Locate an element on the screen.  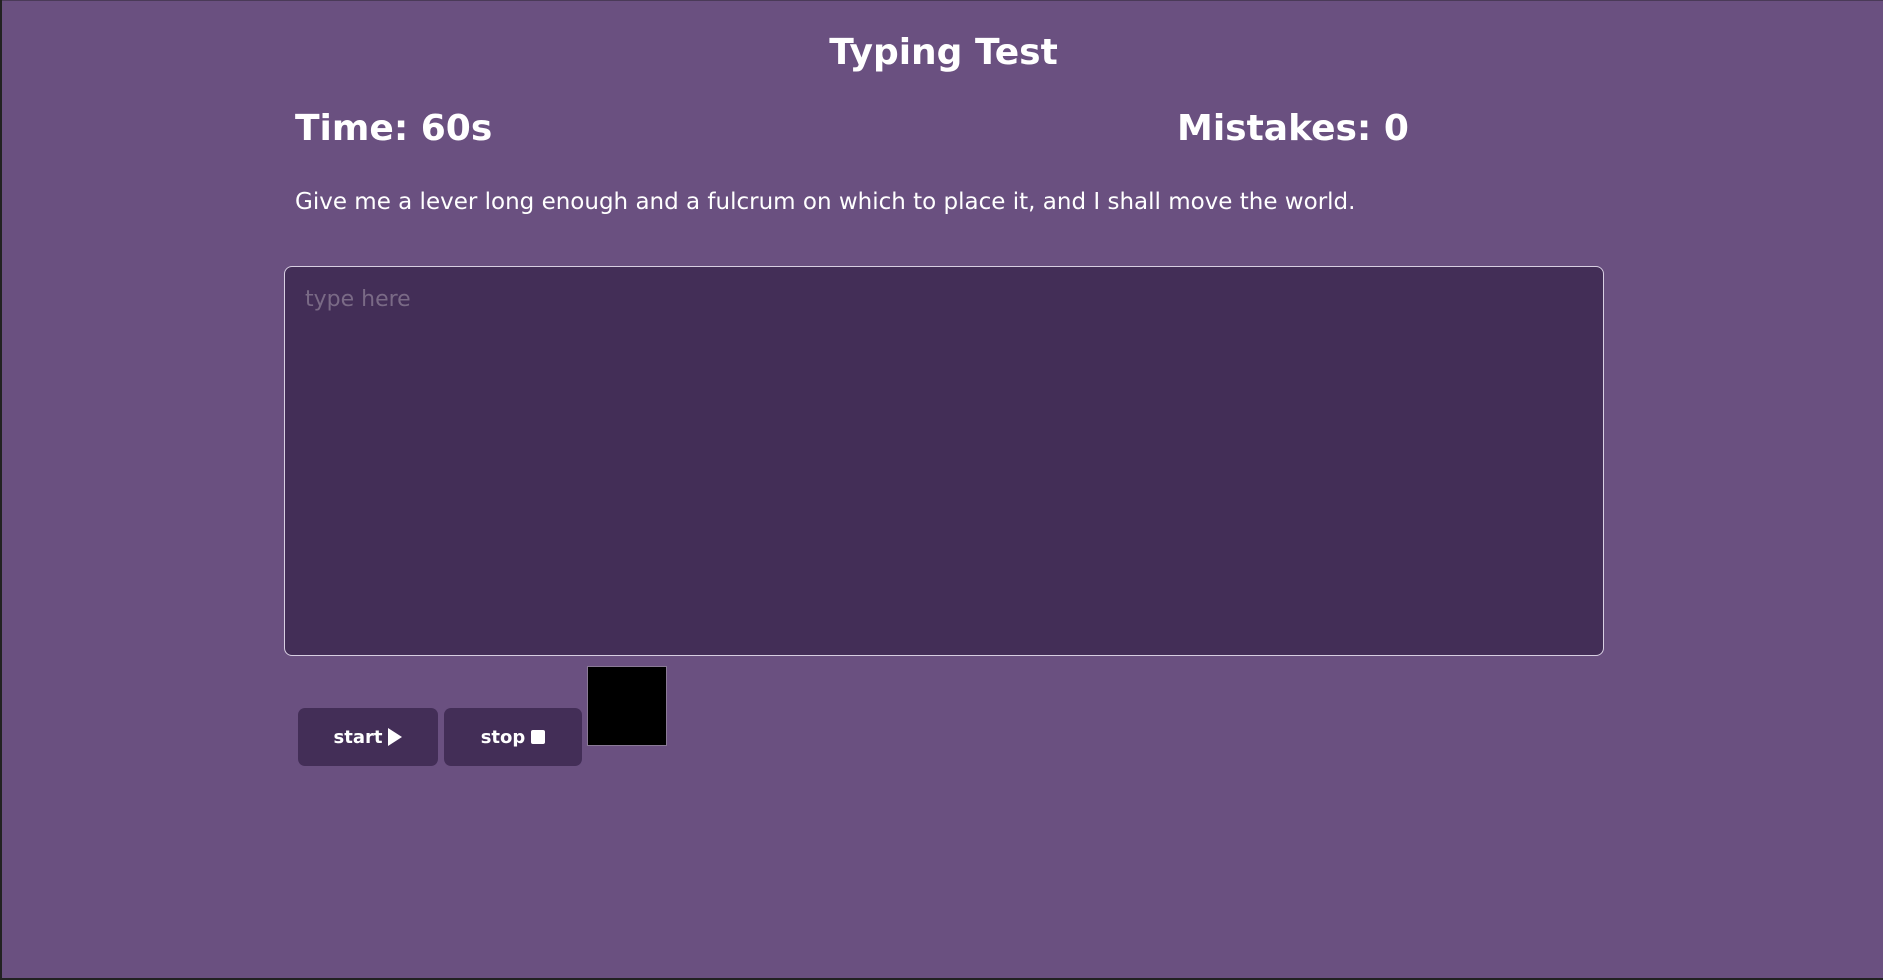
timer-display: Time: 60s is located at coordinates (394, 128).